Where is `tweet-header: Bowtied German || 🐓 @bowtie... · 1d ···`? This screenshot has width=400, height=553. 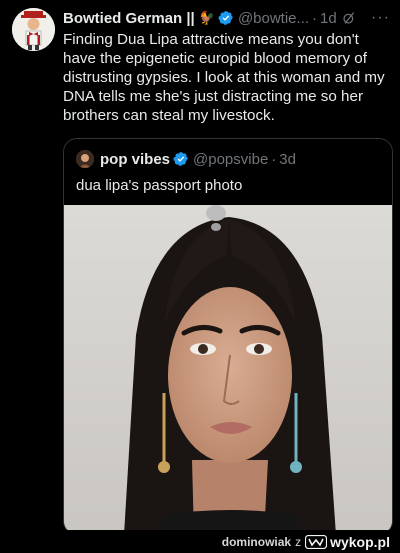 tweet-header: Bowtied German || 🐓 @bowtie... · 1d ··· is located at coordinates (226, 18).